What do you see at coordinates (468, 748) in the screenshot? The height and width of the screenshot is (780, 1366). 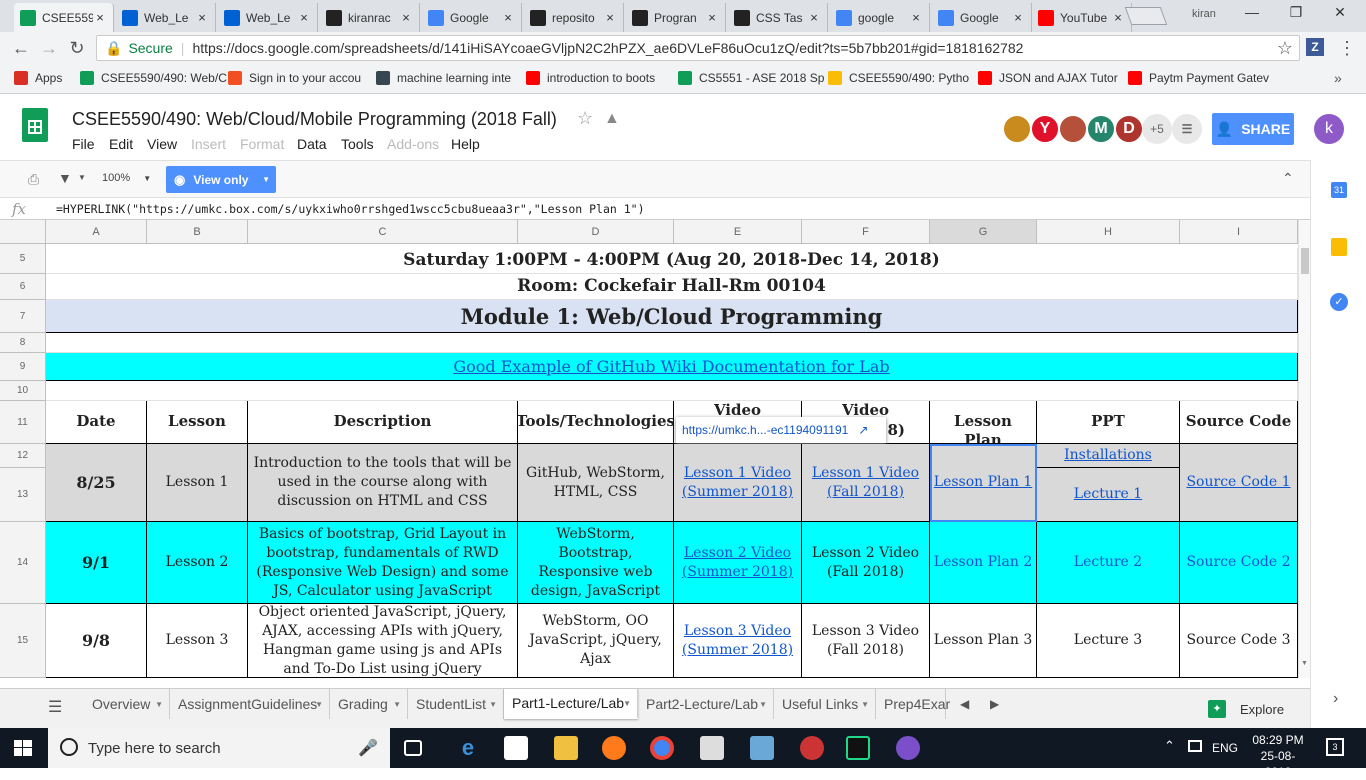 I see `edge-icon: e` at bounding box center [468, 748].